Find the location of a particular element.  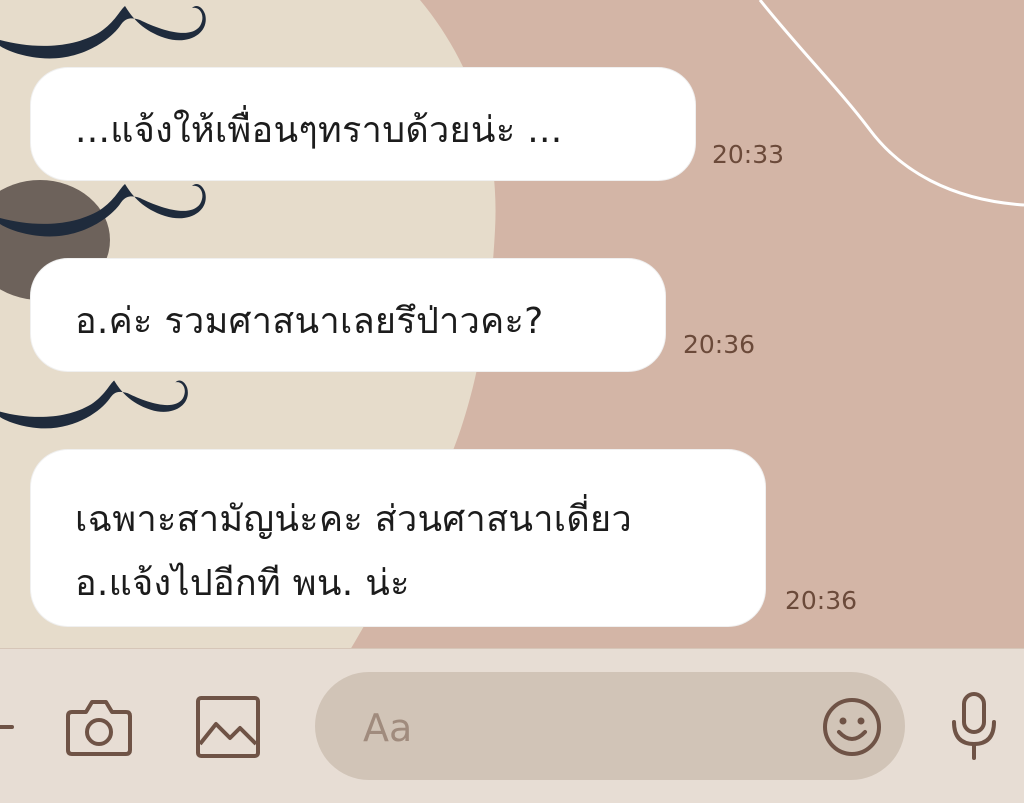

message-input: Aa is located at coordinates (610, 726).